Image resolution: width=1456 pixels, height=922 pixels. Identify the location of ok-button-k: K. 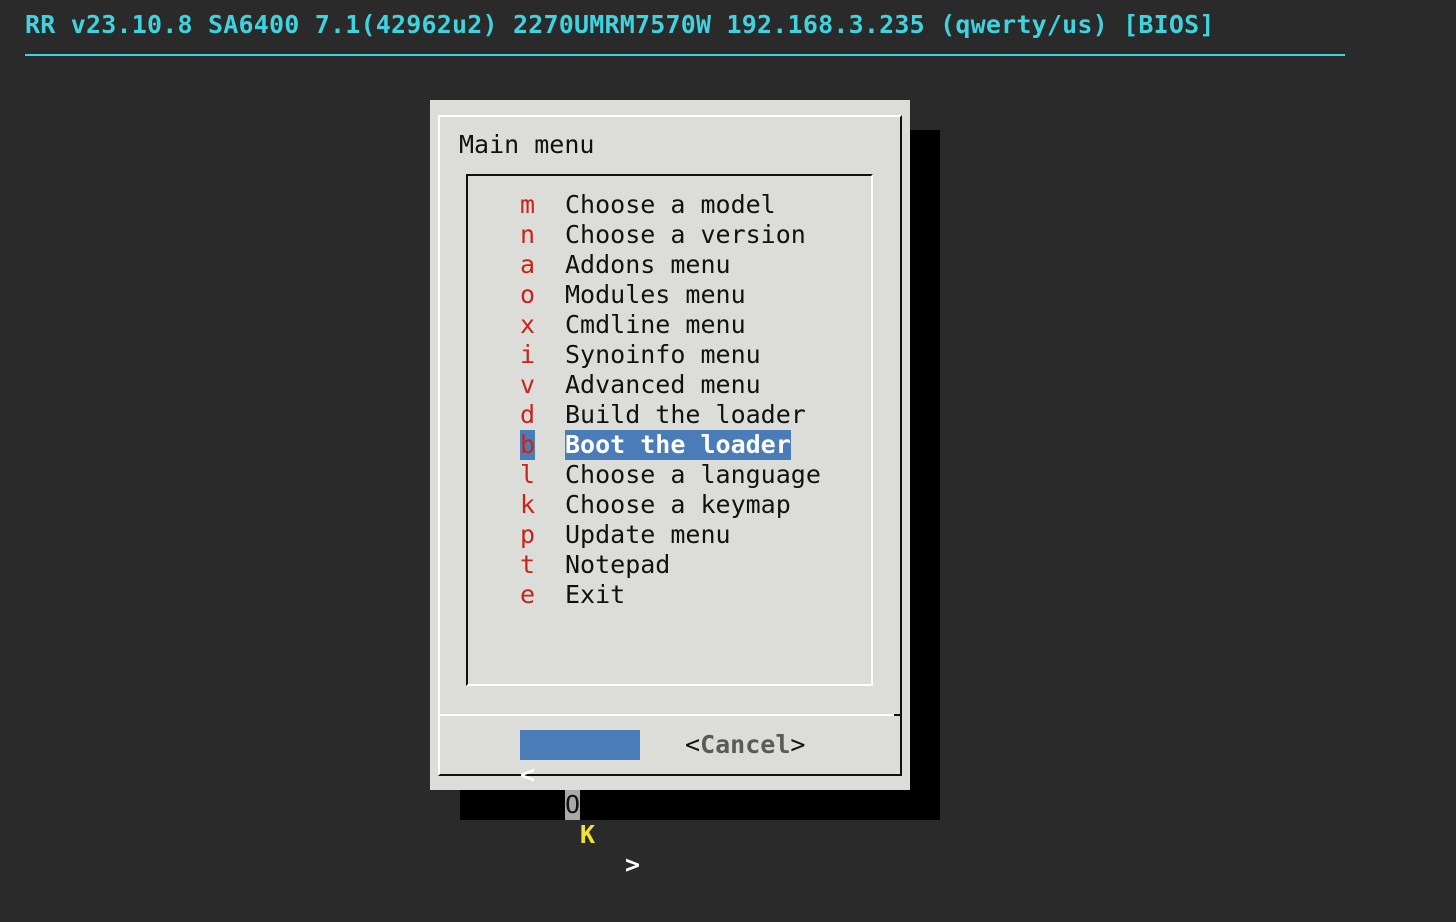
(588, 834).